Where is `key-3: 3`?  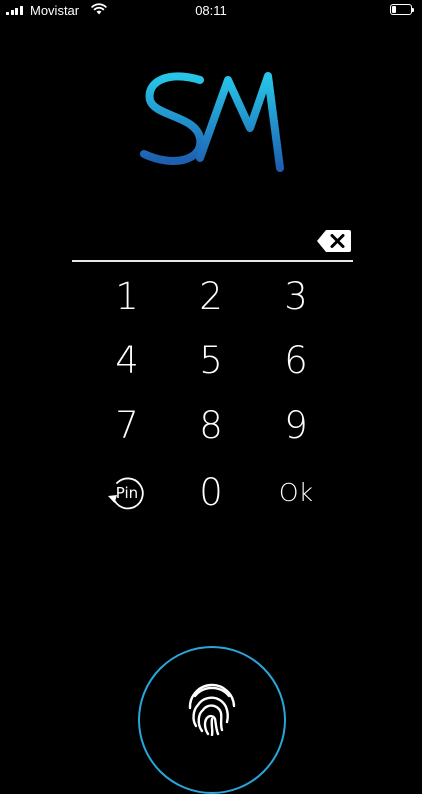
key-3: 3 is located at coordinates (296, 296).